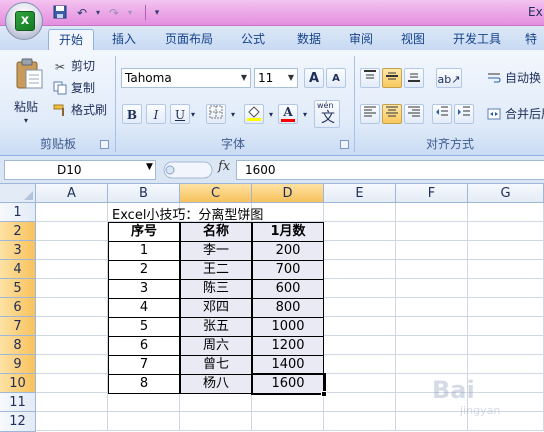 This screenshot has width=544, height=432. What do you see at coordinates (336, 78) in the screenshot?
I see `shrink-font-button: A` at bounding box center [336, 78].